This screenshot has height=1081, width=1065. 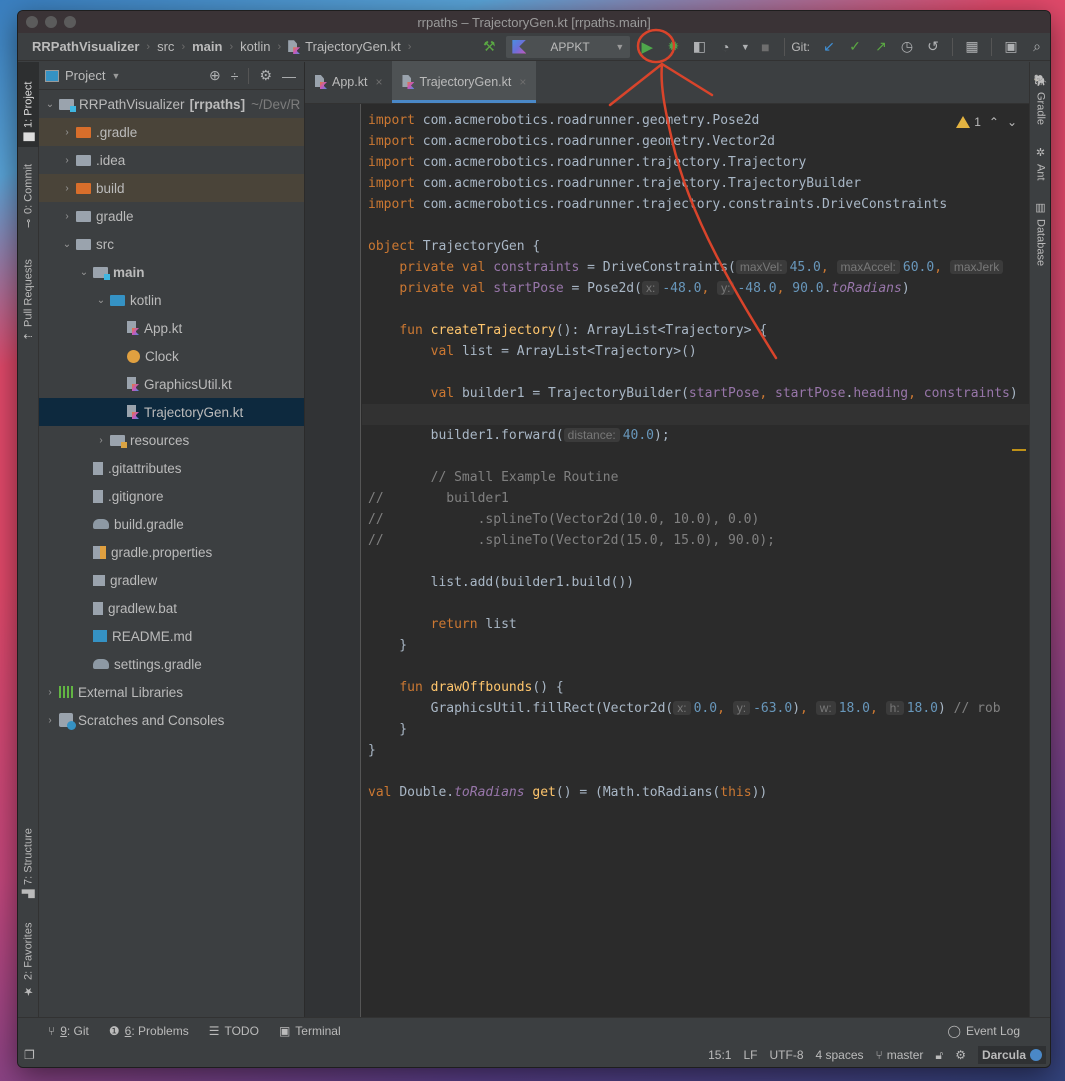 What do you see at coordinates (695, 435) in the screenshot?
I see `code-line: 16 builder1.forward(distance:40.0);` at bounding box center [695, 435].